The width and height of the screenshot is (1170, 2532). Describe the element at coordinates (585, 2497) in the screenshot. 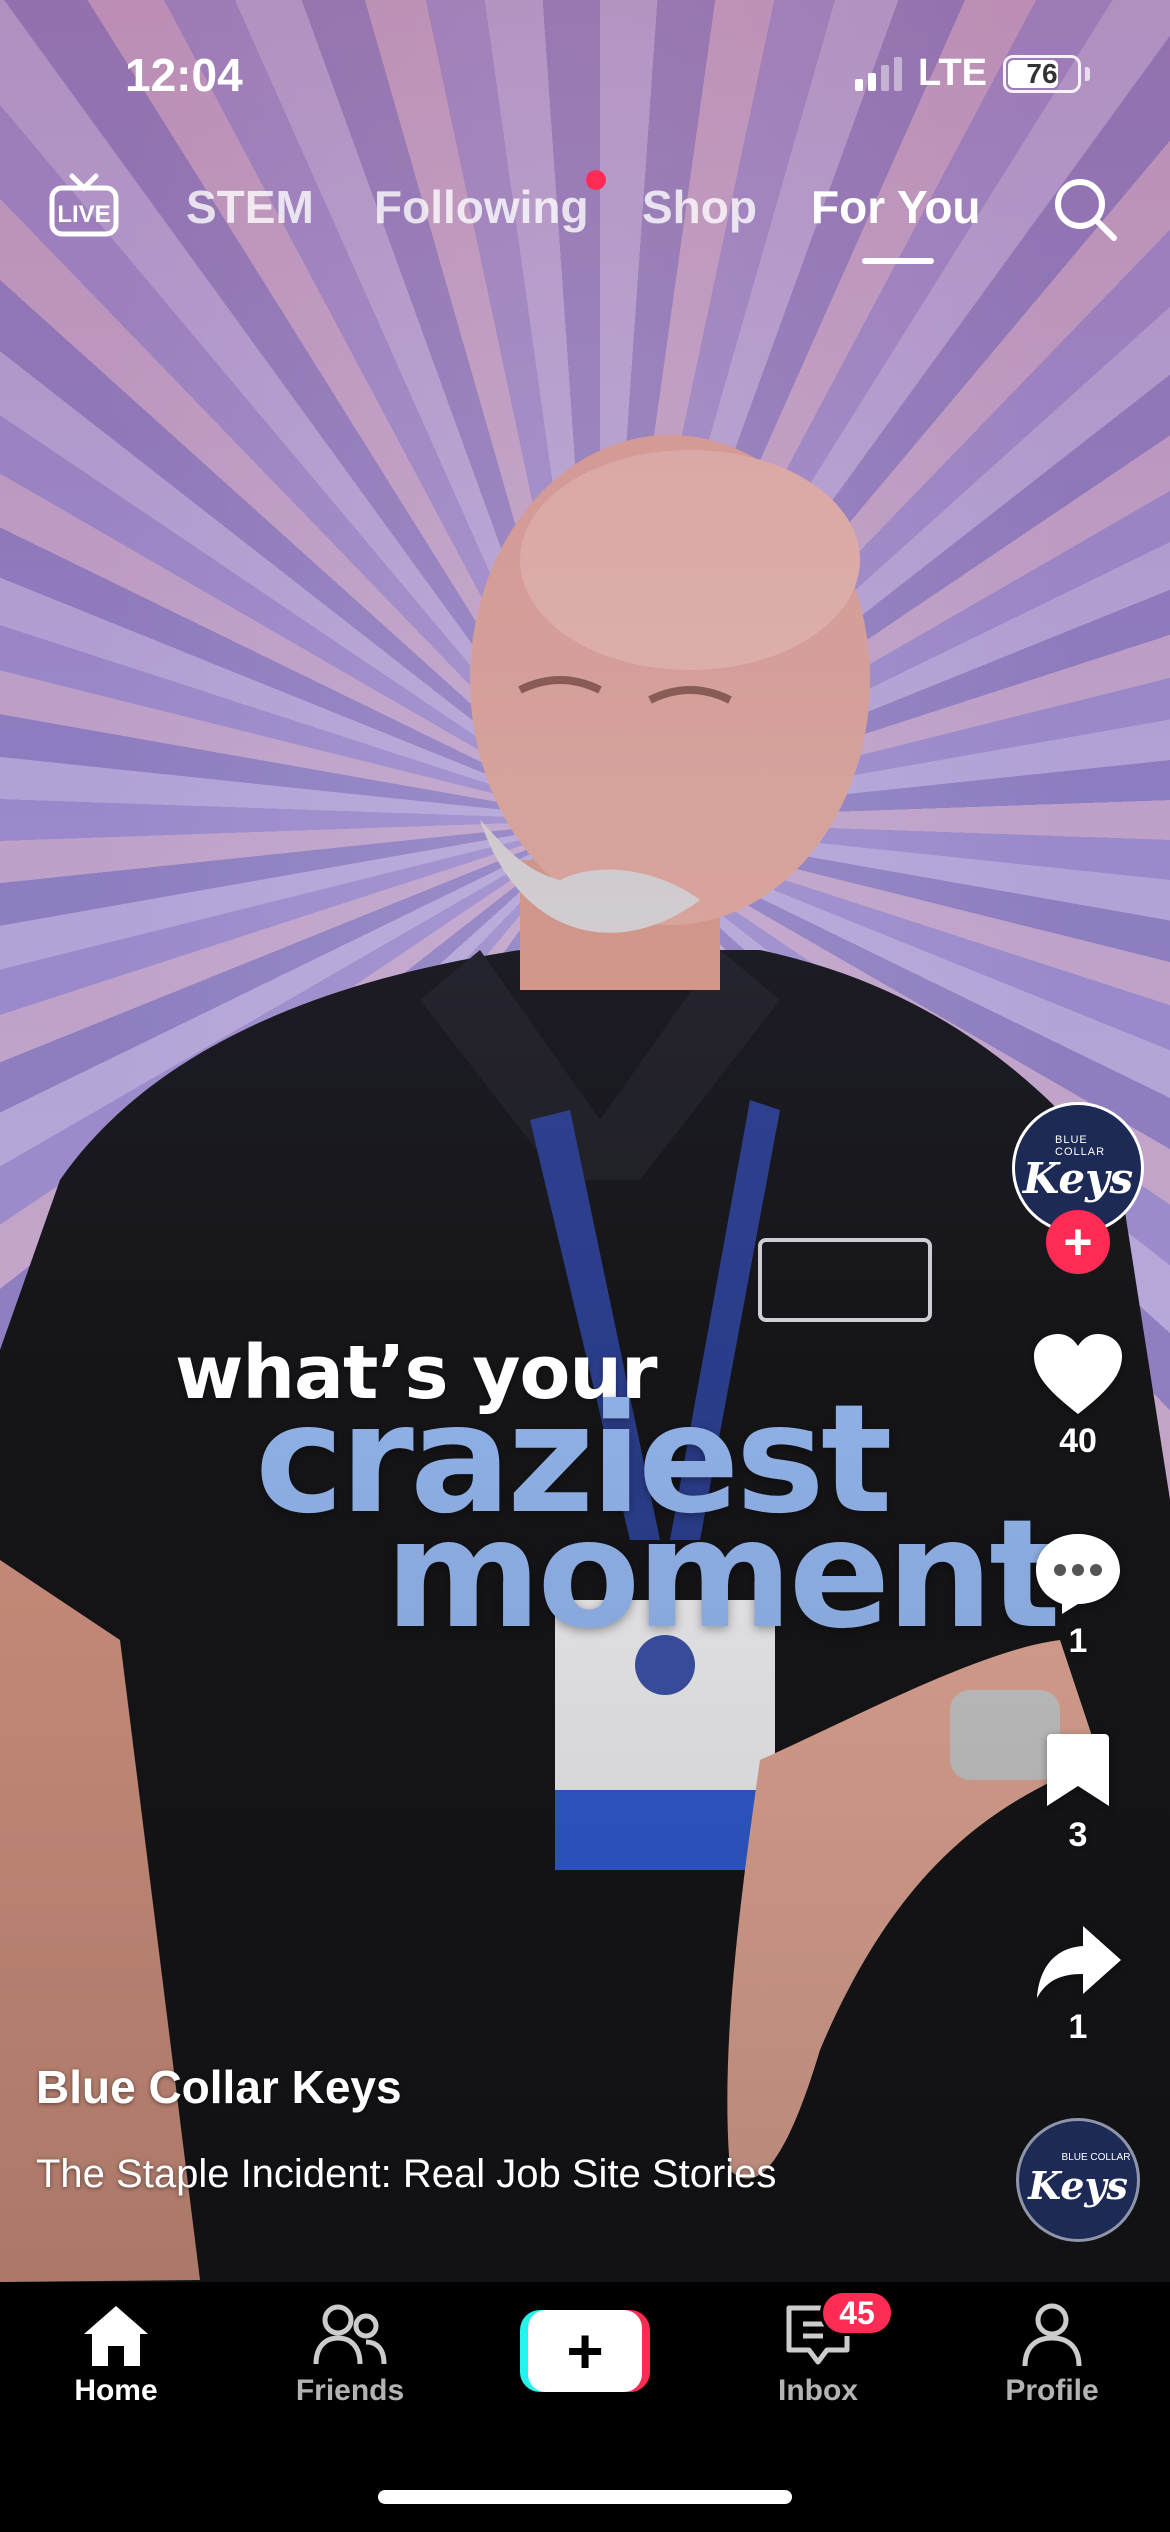

I see `home-indicator` at that location.